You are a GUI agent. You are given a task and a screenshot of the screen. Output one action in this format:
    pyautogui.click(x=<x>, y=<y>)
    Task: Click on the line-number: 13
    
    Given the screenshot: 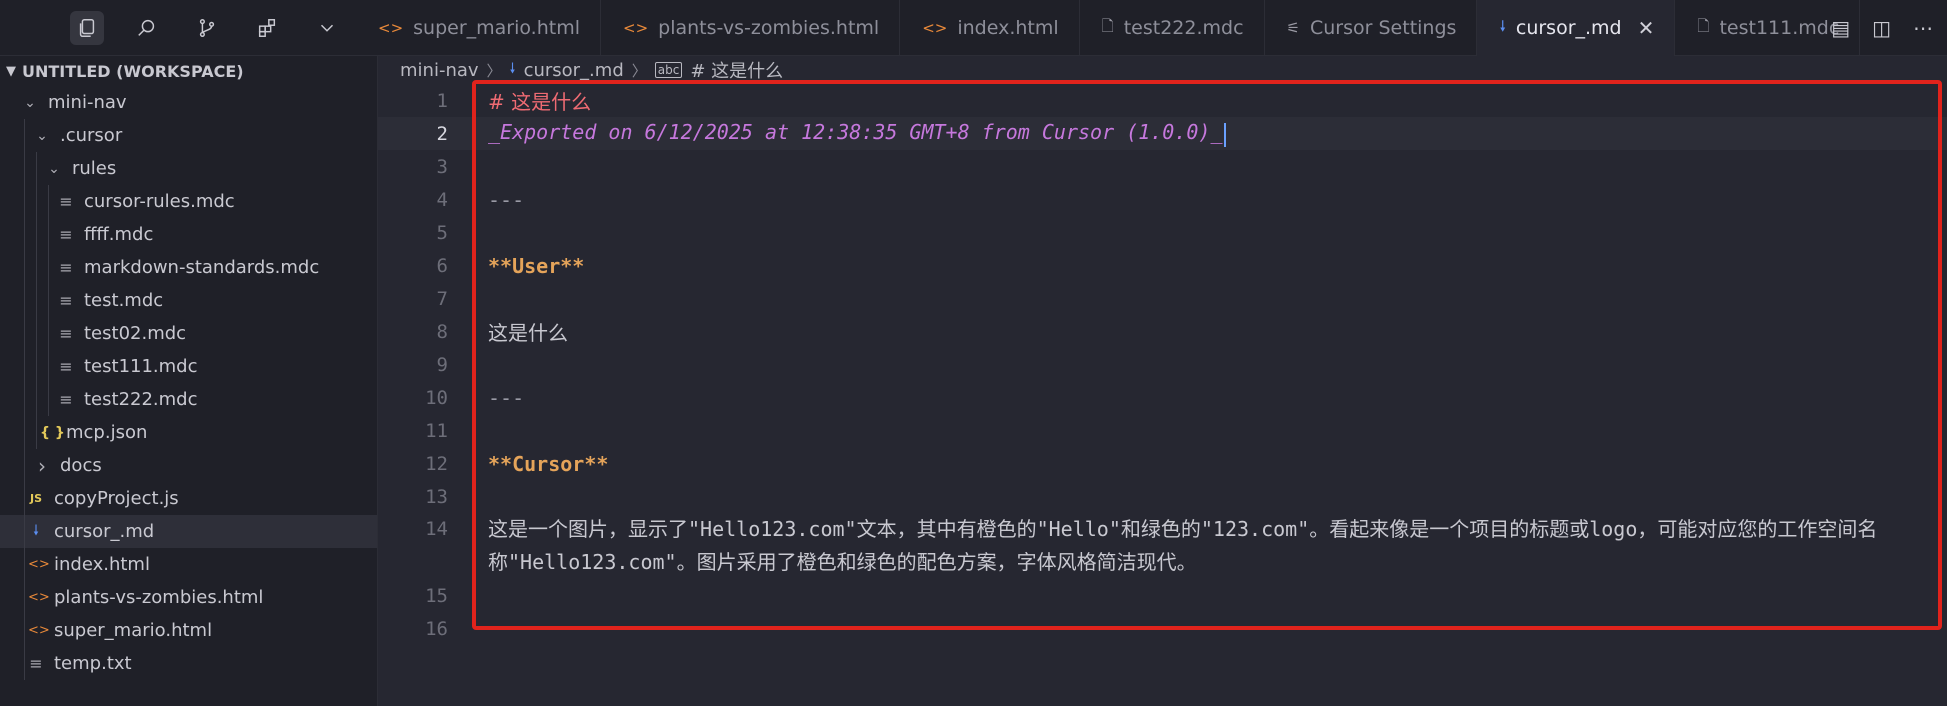 What is the action you would take?
    pyautogui.click(x=436, y=496)
    